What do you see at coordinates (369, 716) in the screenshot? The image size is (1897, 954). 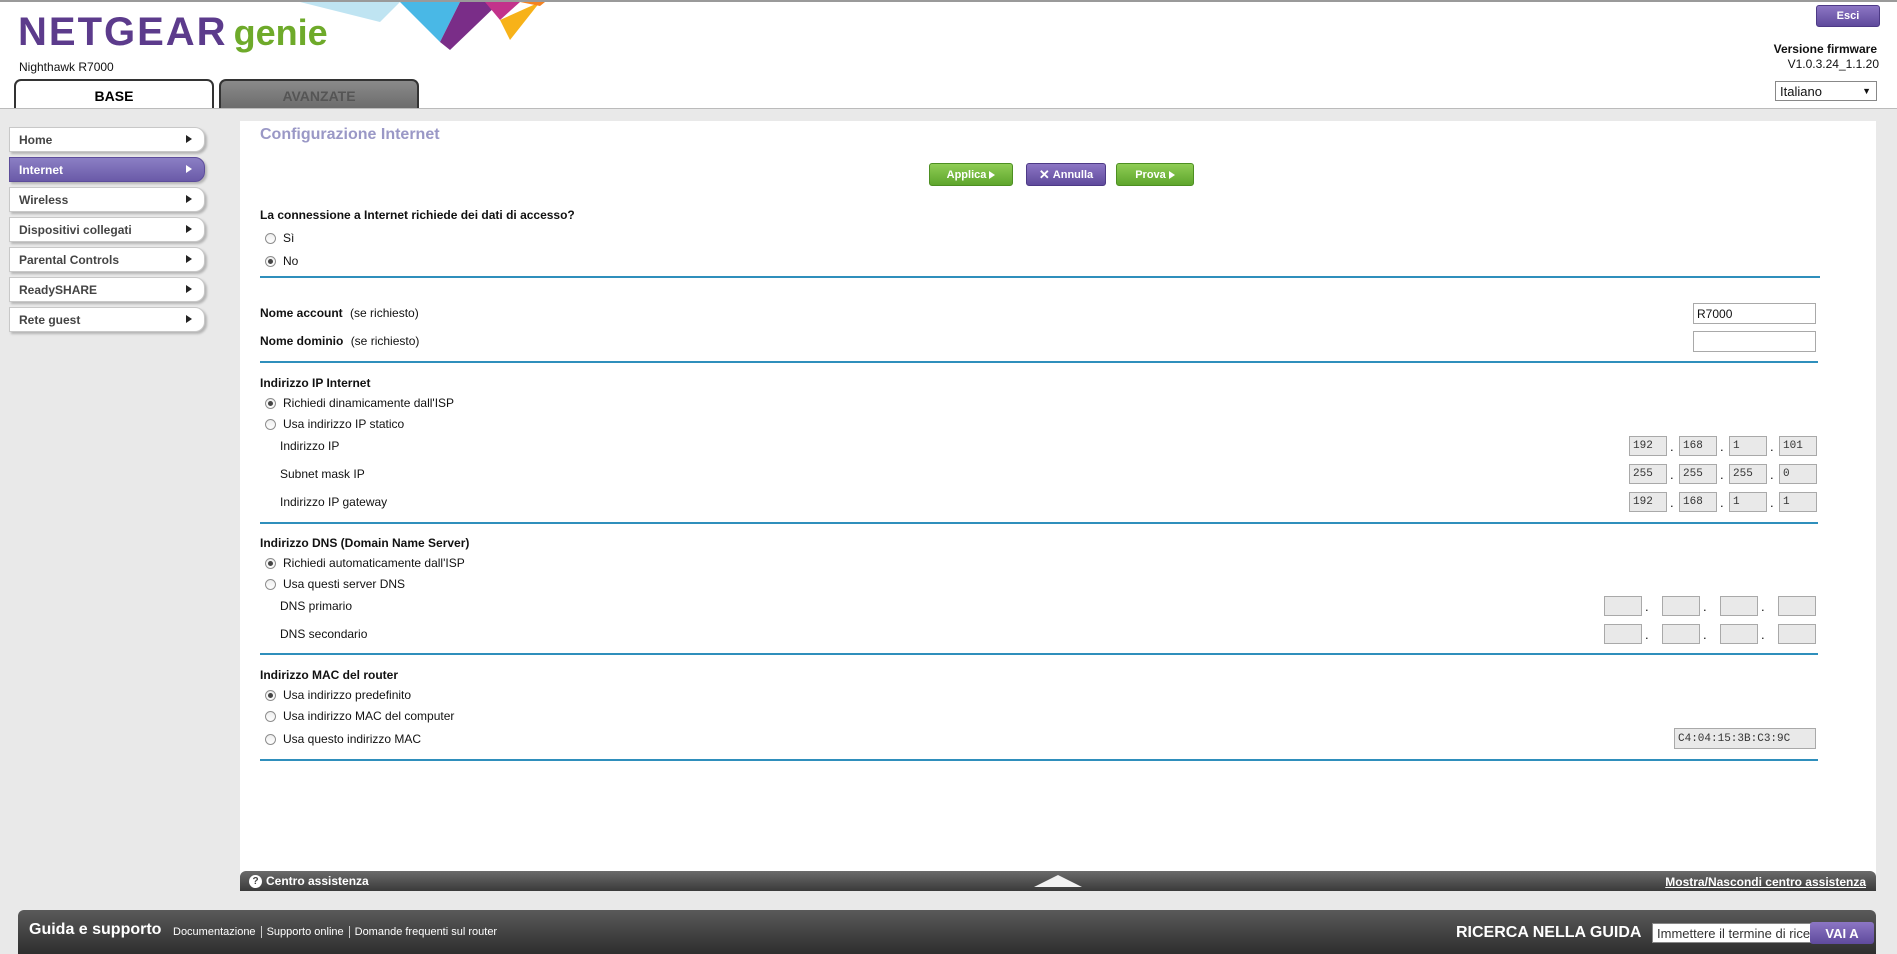 I see `radio-label: Usa indirizzo MAC del computer` at bounding box center [369, 716].